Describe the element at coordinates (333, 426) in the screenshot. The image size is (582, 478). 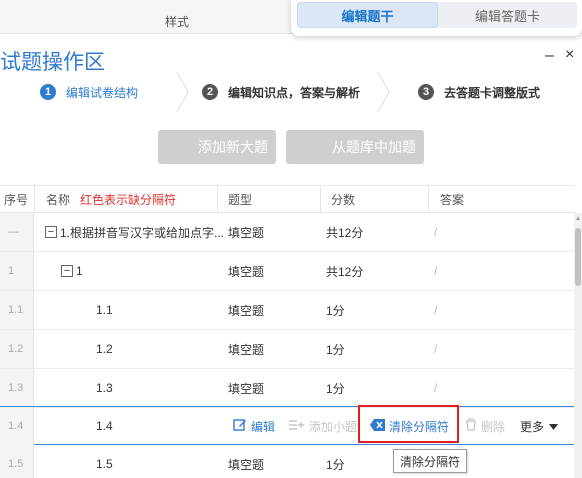
I see `add-sub-question-label: 添加小题` at that location.